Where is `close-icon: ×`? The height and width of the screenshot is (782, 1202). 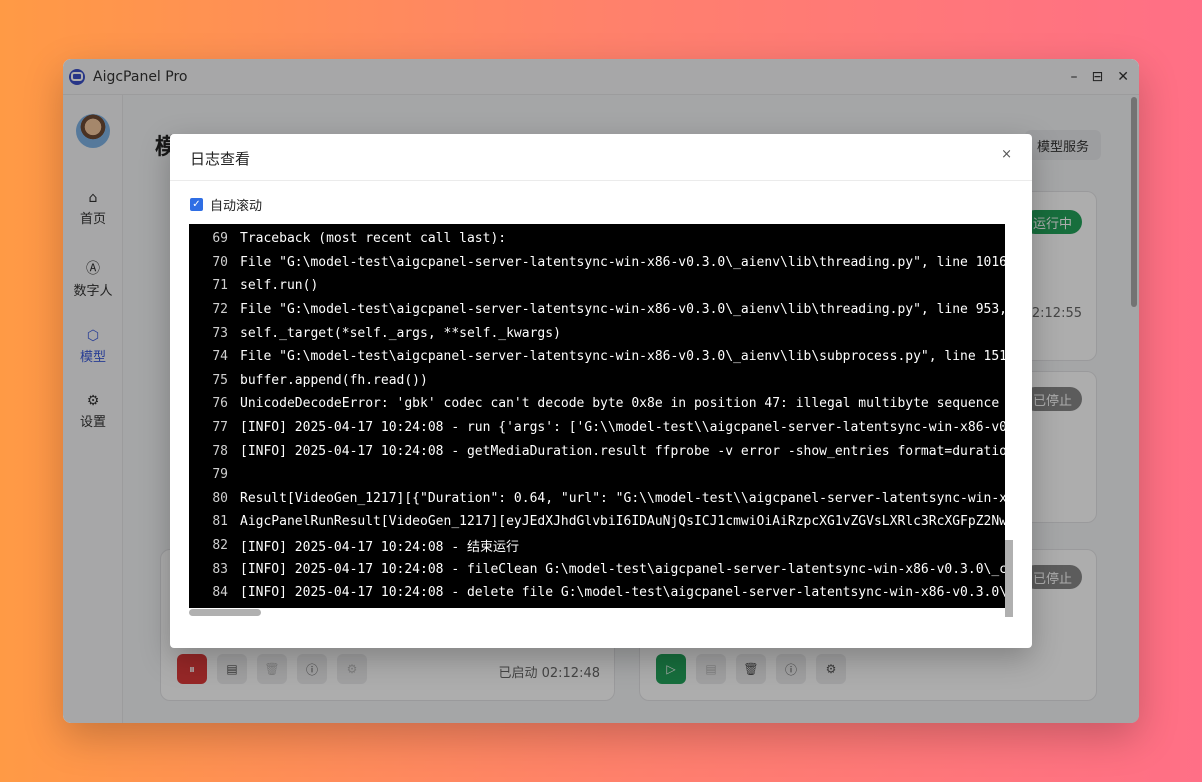
close-icon: × is located at coordinates (1006, 154).